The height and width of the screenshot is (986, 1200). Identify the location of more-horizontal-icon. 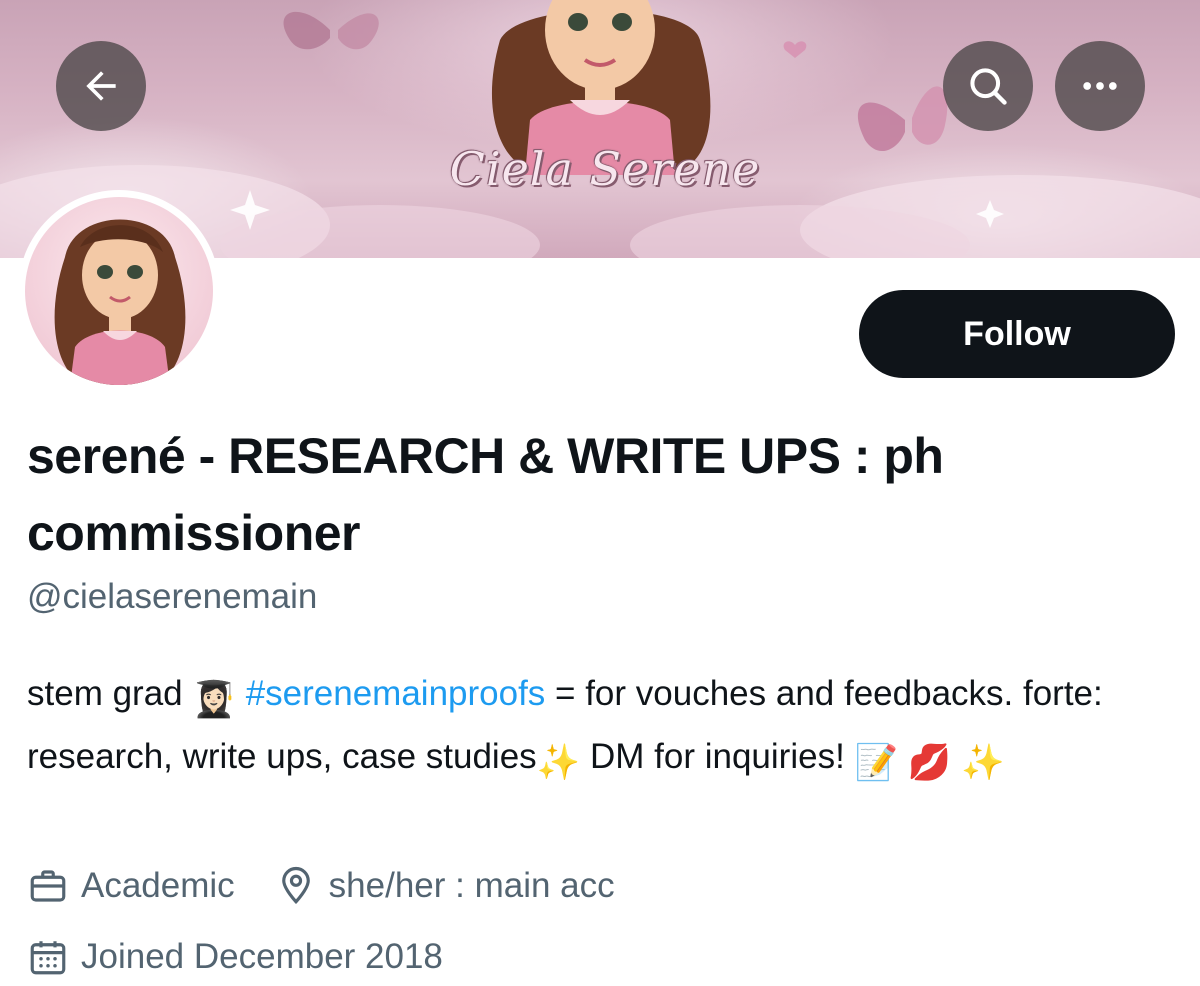
(1100, 86).